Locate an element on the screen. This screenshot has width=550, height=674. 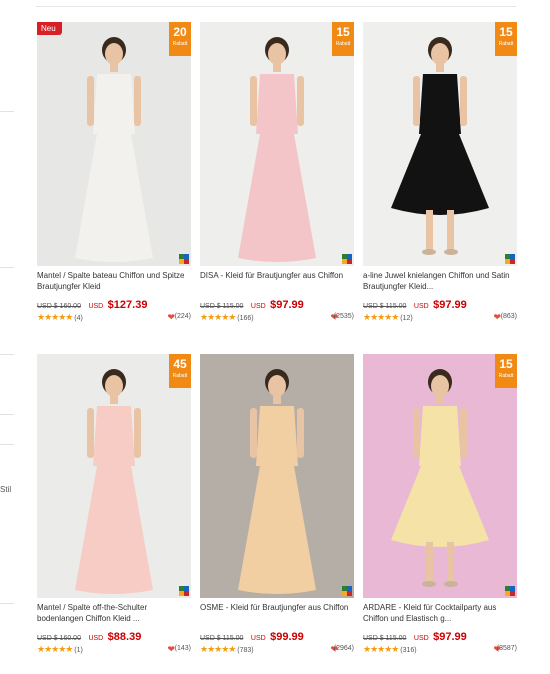
discount-badge: 45 Rabatt is located at coordinates (180, 371).